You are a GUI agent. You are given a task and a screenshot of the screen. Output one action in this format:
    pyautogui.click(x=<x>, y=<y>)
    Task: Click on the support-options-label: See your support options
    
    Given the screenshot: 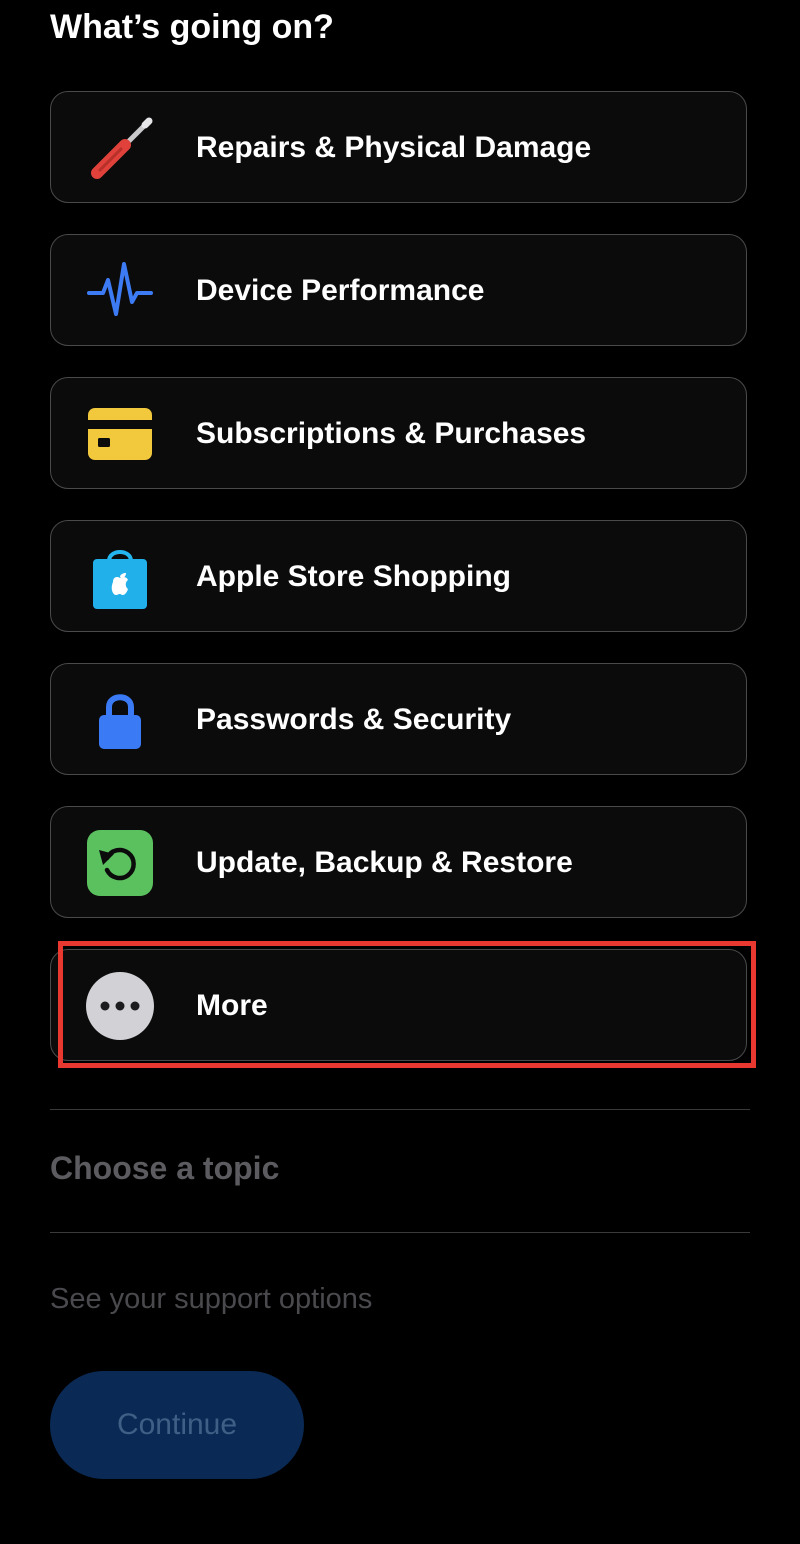 What is the action you would take?
    pyautogui.click(x=211, y=1299)
    